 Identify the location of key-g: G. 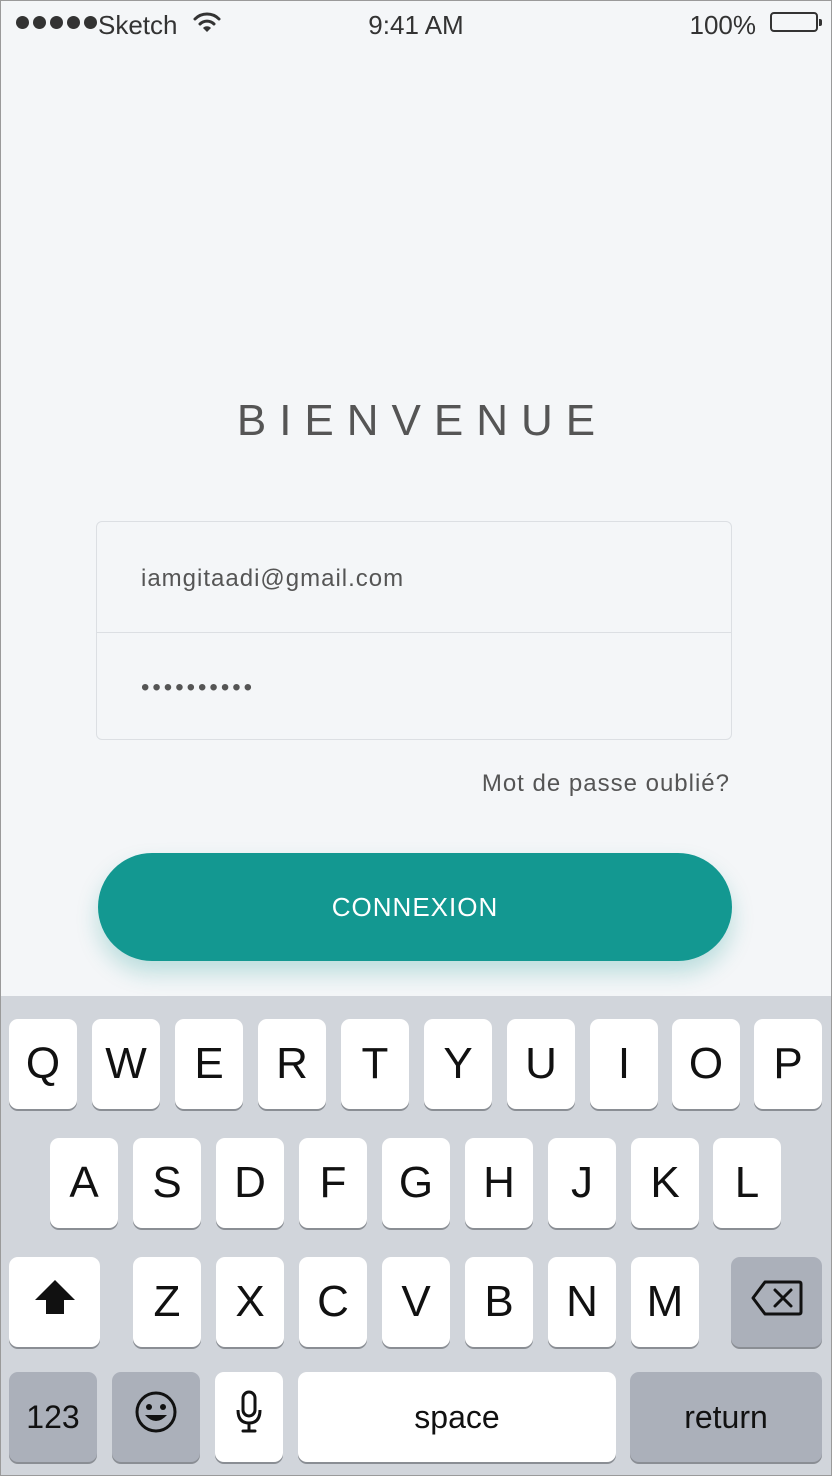
(416, 1183).